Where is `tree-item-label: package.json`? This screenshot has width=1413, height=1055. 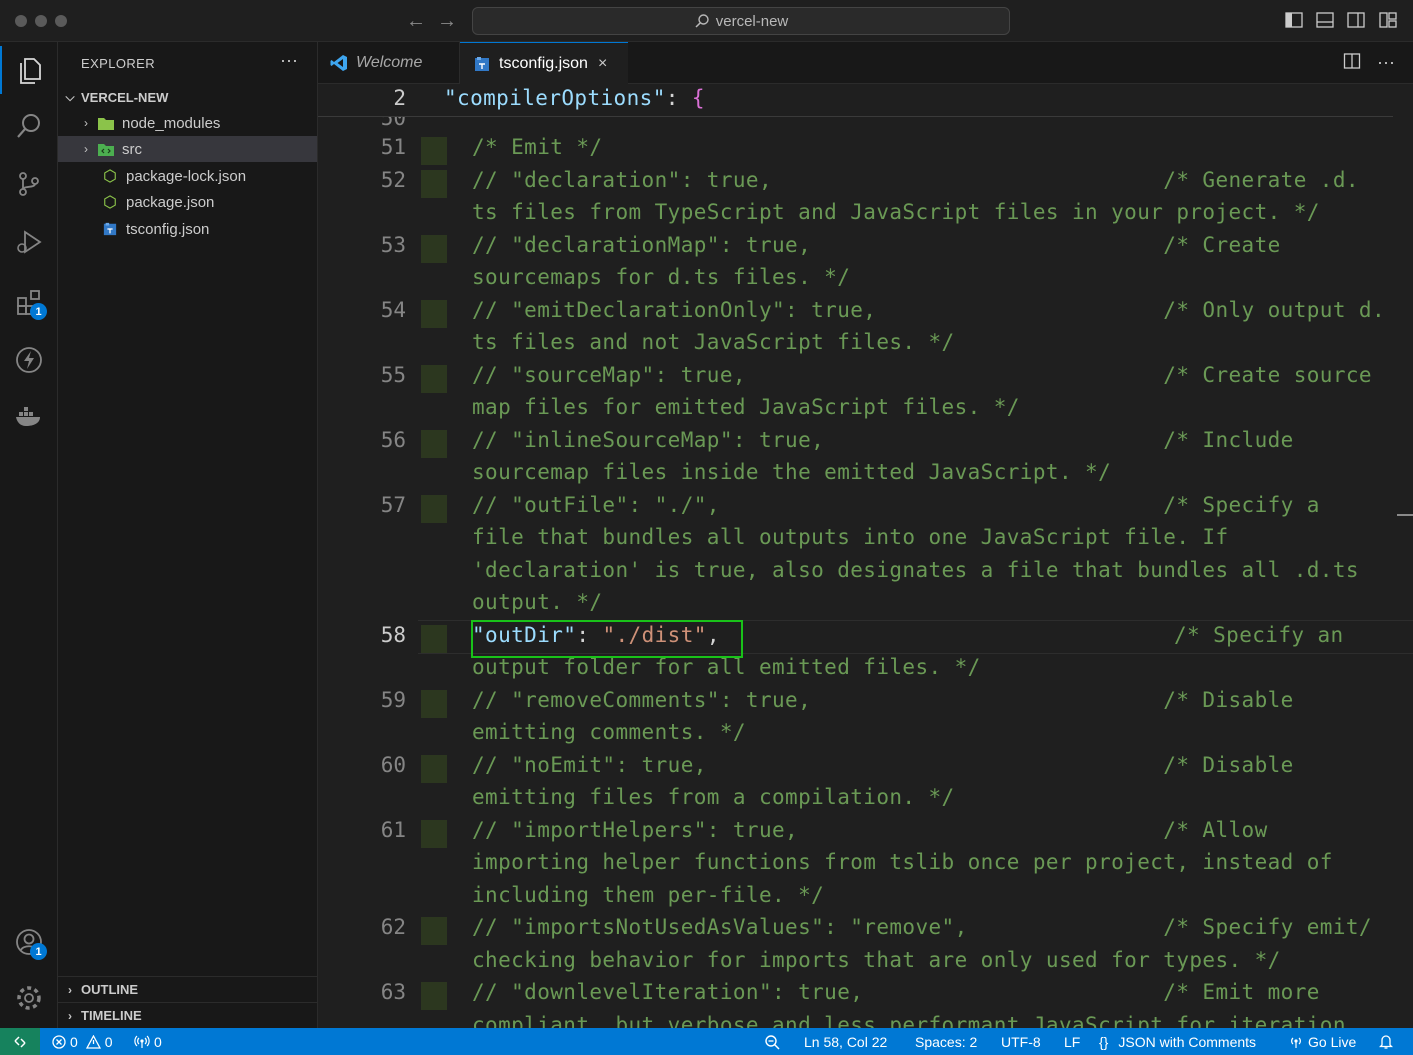 tree-item-label: package.json is located at coordinates (170, 202).